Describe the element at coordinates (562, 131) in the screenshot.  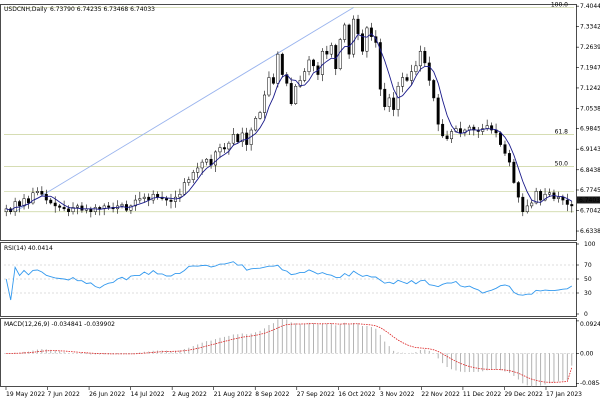
I see `fib-level-label: 61.8` at that location.